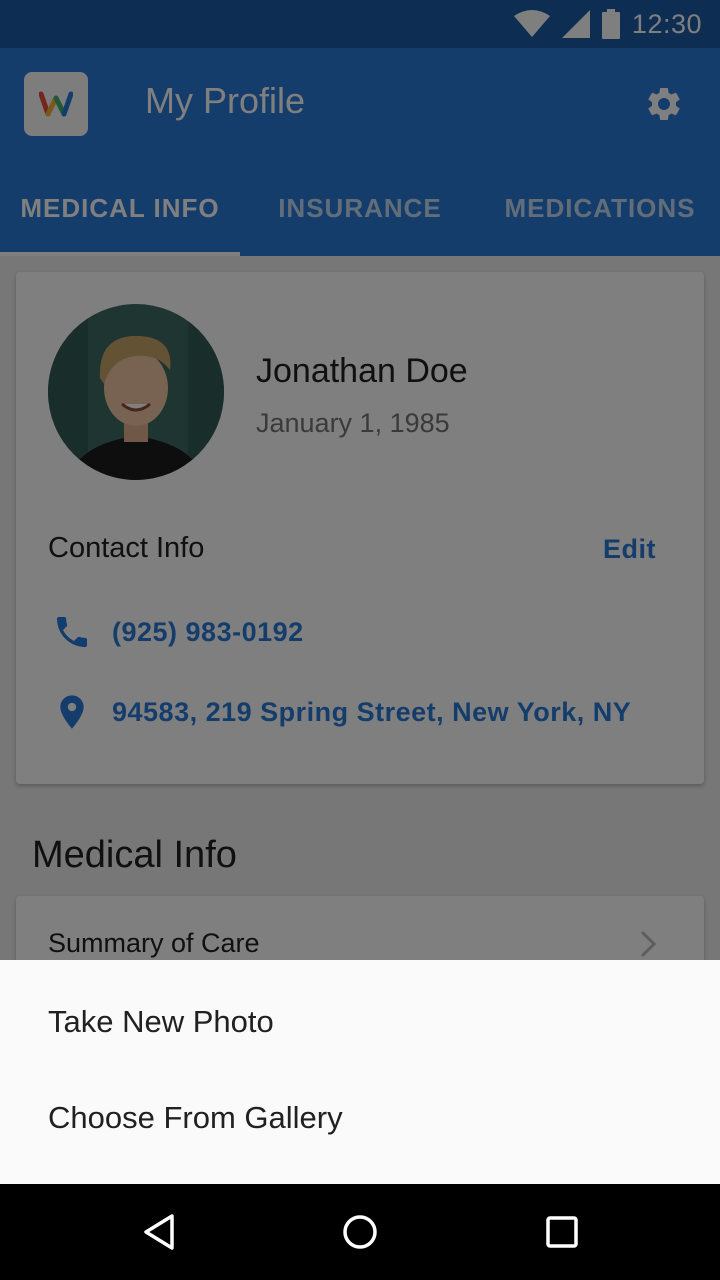 This screenshot has height=1280, width=720. Describe the element at coordinates (160, 1232) in the screenshot. I see `back-icon` at that location.